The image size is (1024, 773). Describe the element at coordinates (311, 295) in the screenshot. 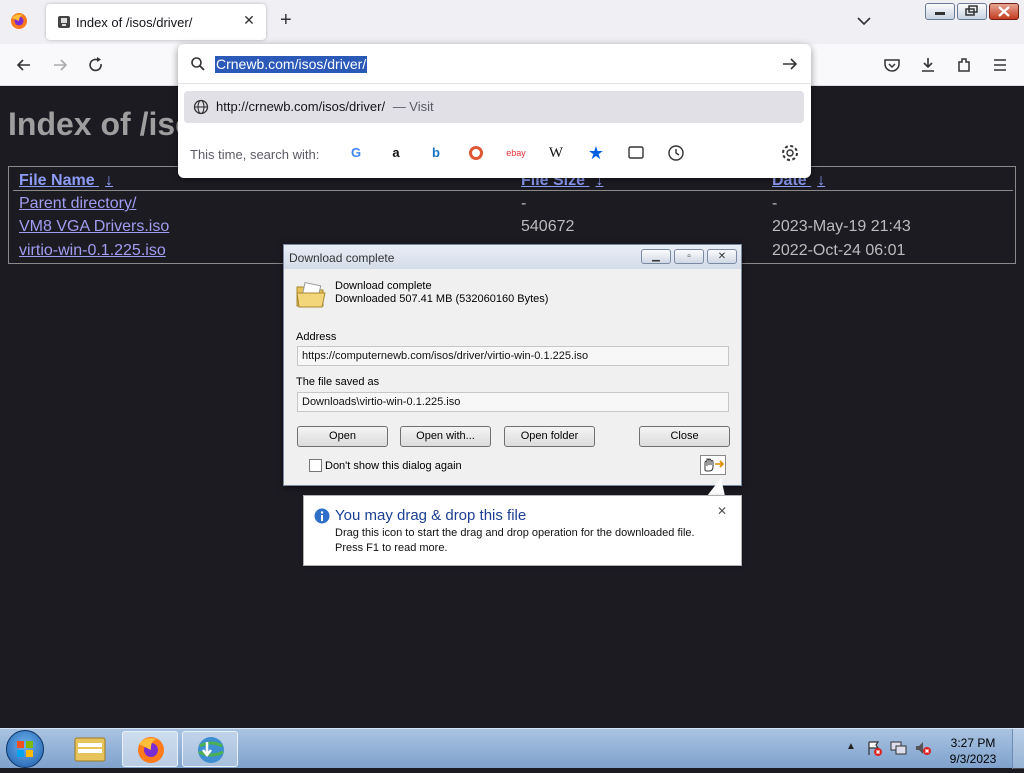

I see `folder-icon` at that location.